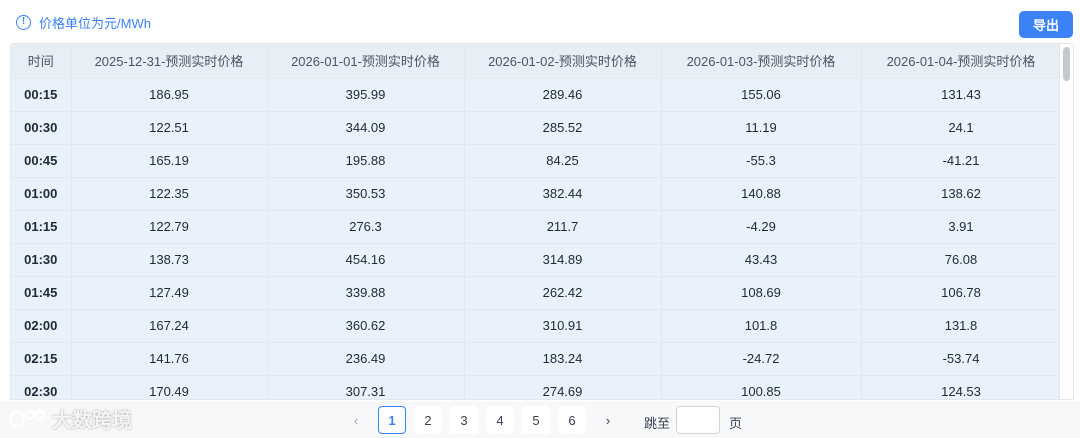 This screenshot has width=1080, height=438. I want to click on price-cell: 289.46, so click(563, 95).